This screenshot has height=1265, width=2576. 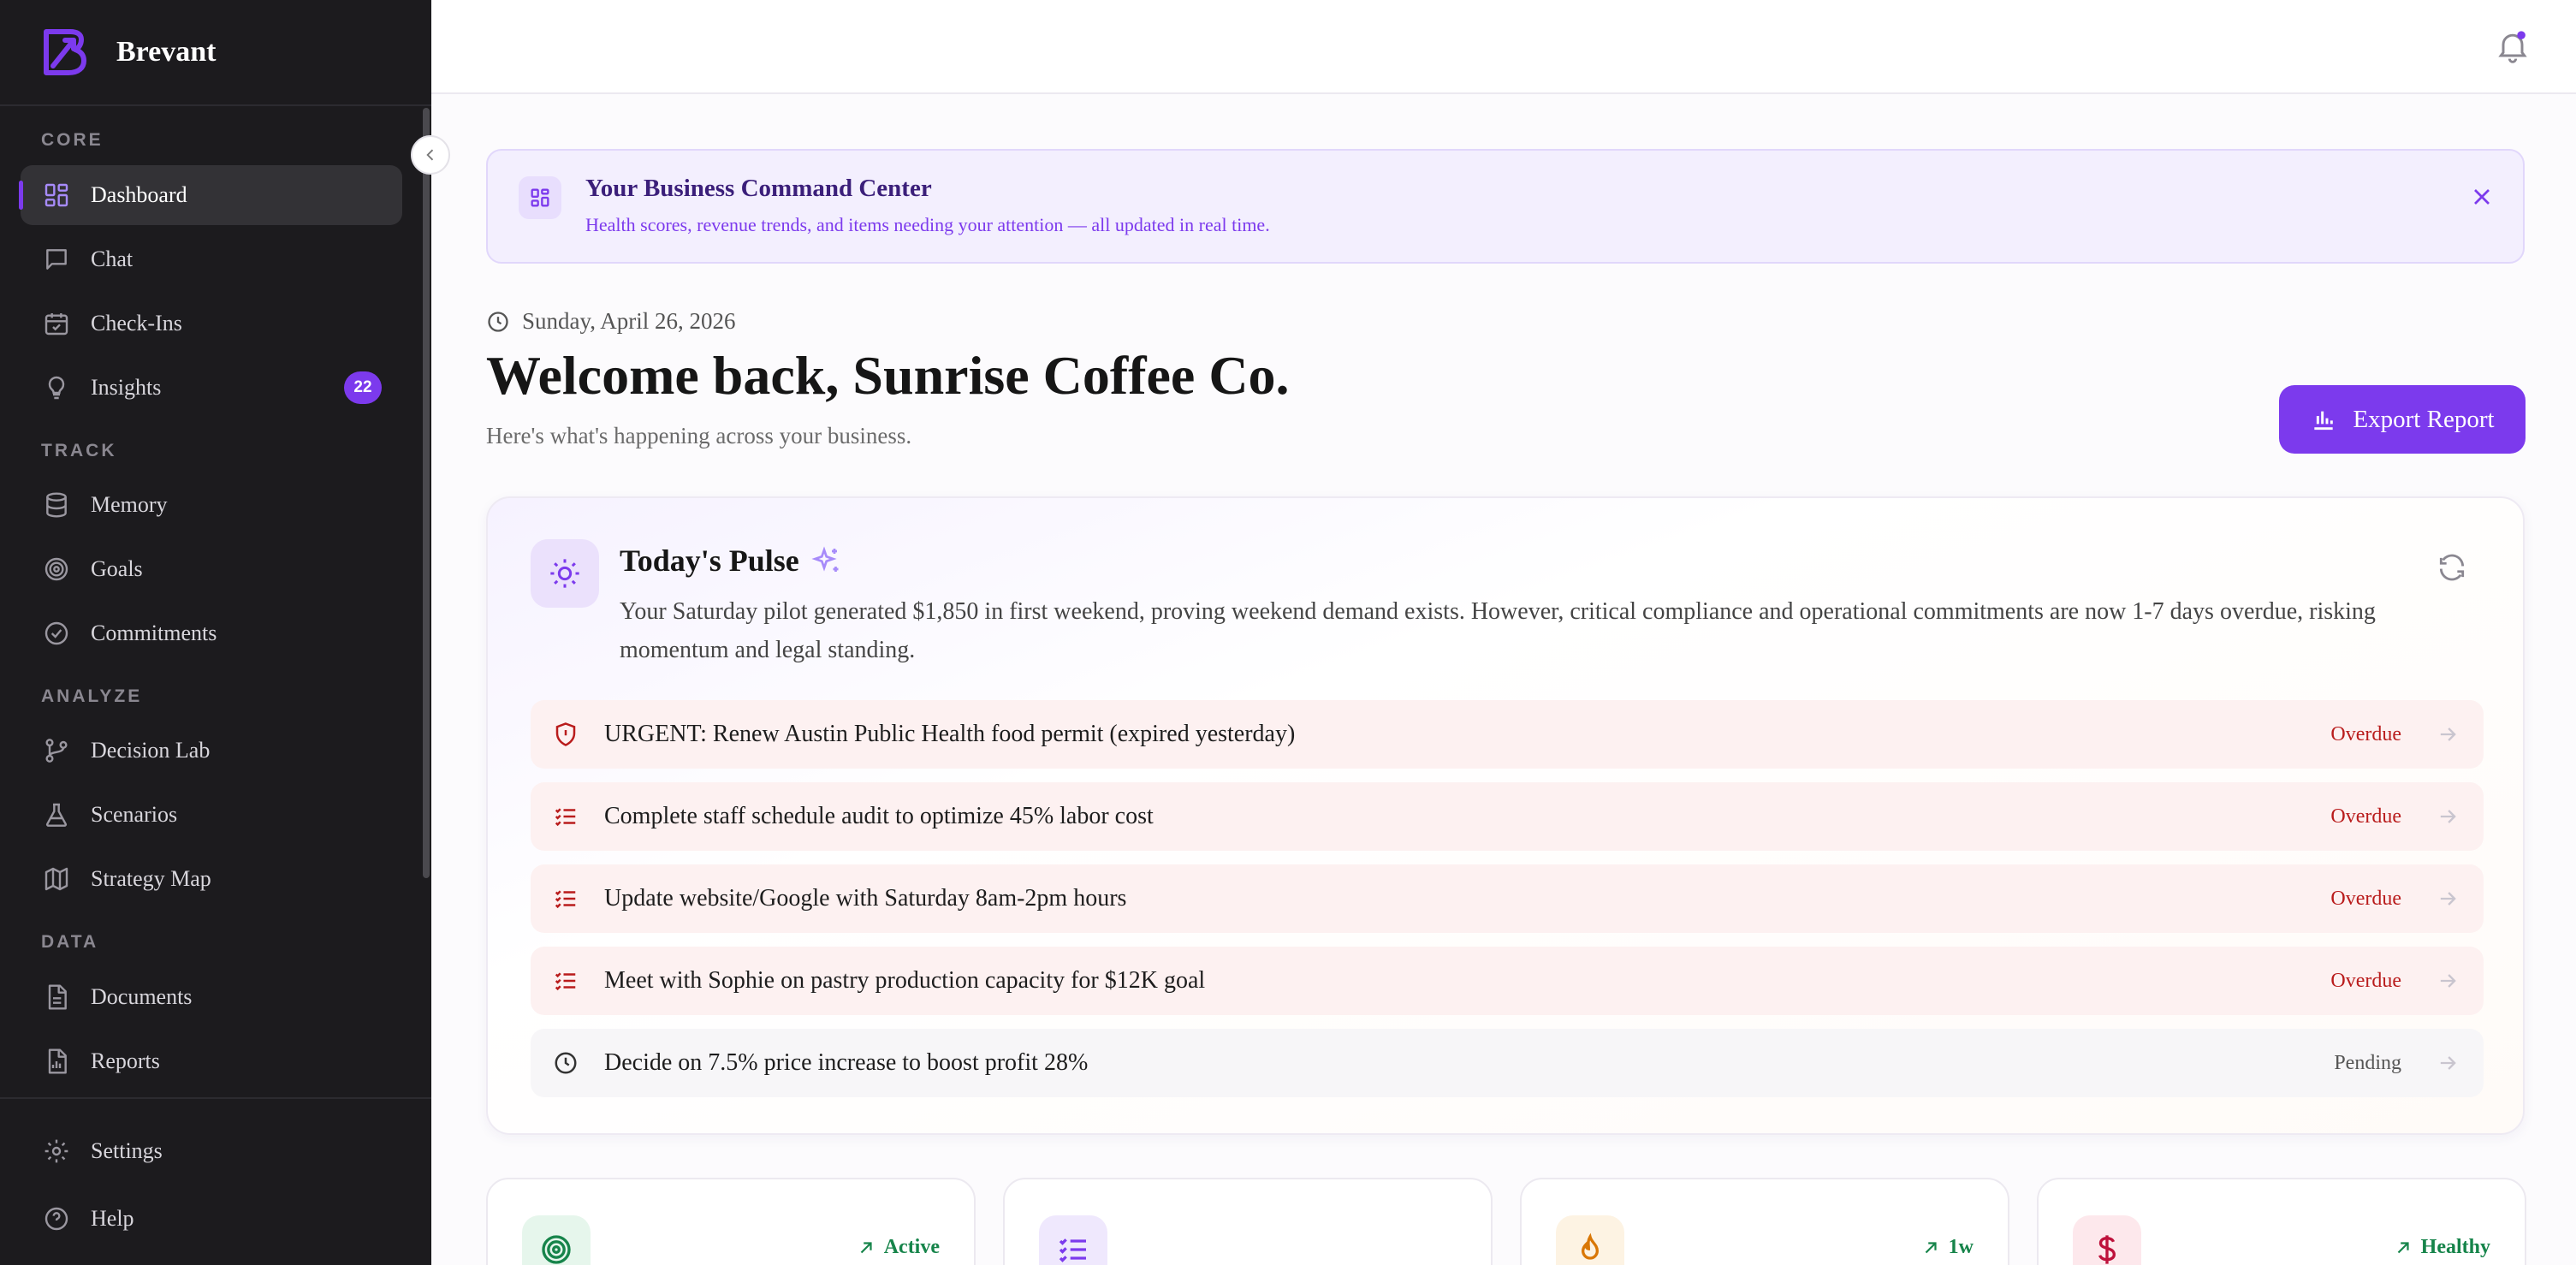 I want to click on sidebar-item-strategy-map: Strategy Map, so click(x=211, y=879).